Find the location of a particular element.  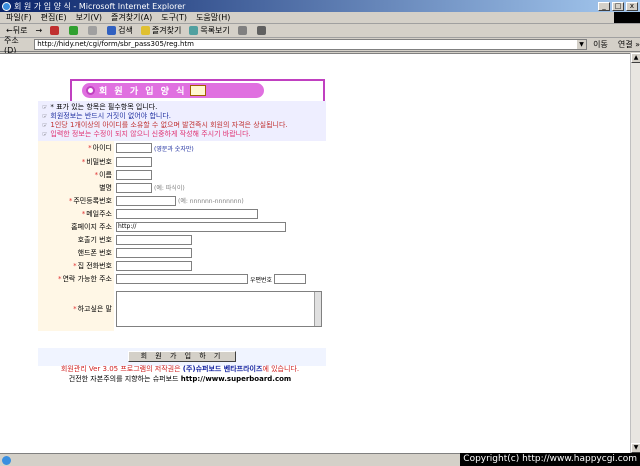

row-ssn: * 주민등록번호 (예: nnnnnn-nnnnnnn) is located at coordinates (182, 200).